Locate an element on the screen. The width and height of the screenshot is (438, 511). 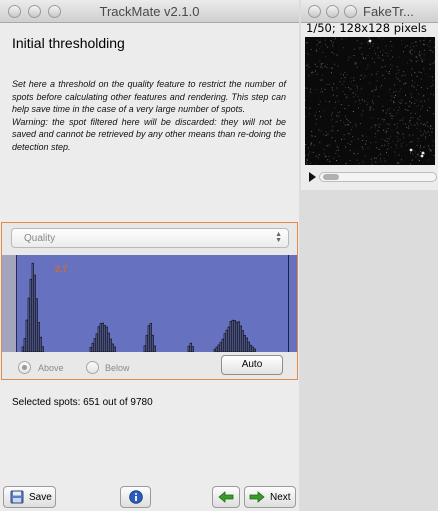
previous-button is located at coordinates (226, 497).